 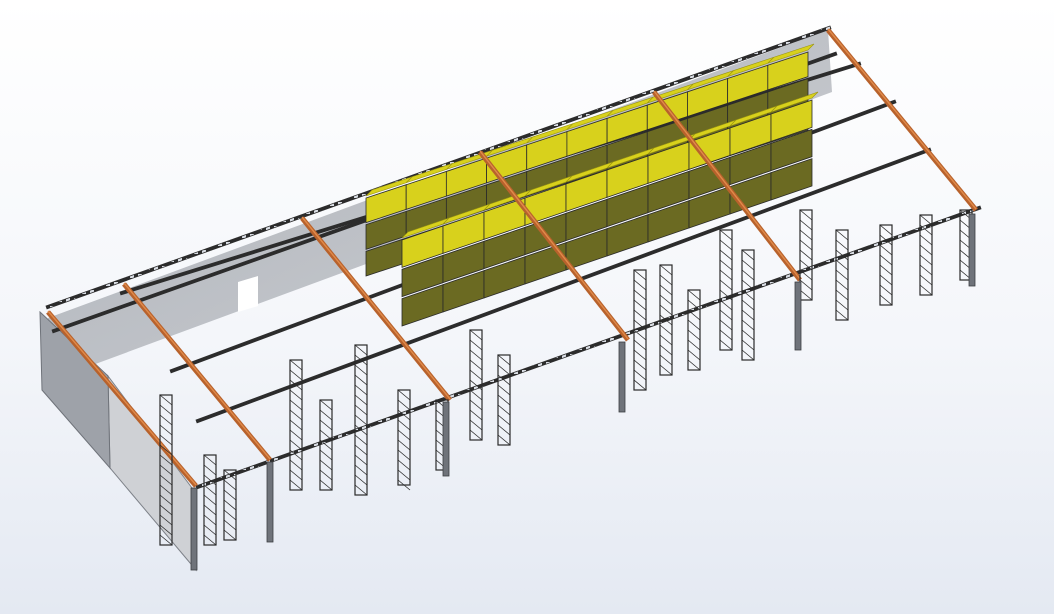 I want to click on back-wall-opening, so click(x=248, y=294).